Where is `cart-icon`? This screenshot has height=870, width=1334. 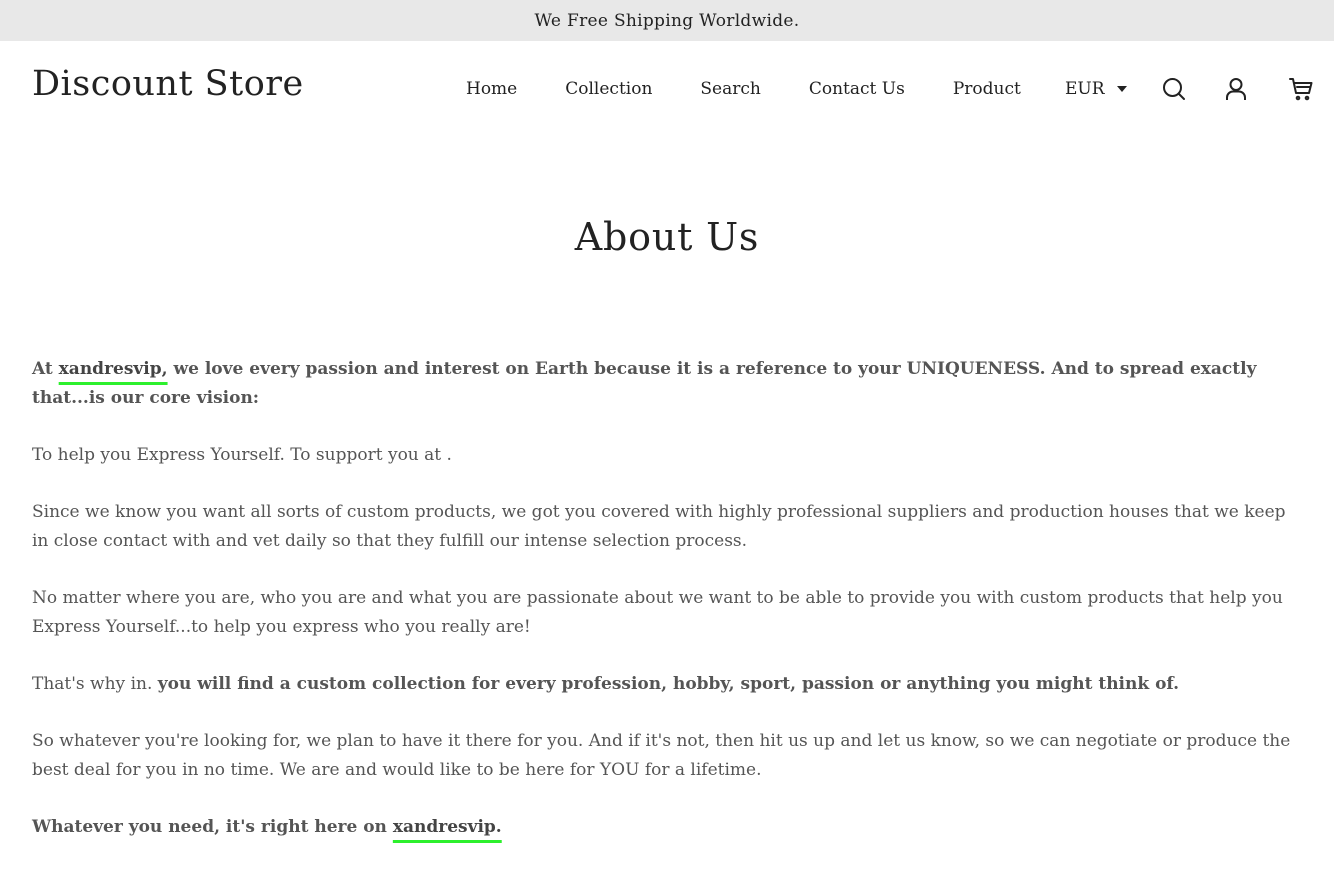 cart-icon is located at coordinates (1301, 89).